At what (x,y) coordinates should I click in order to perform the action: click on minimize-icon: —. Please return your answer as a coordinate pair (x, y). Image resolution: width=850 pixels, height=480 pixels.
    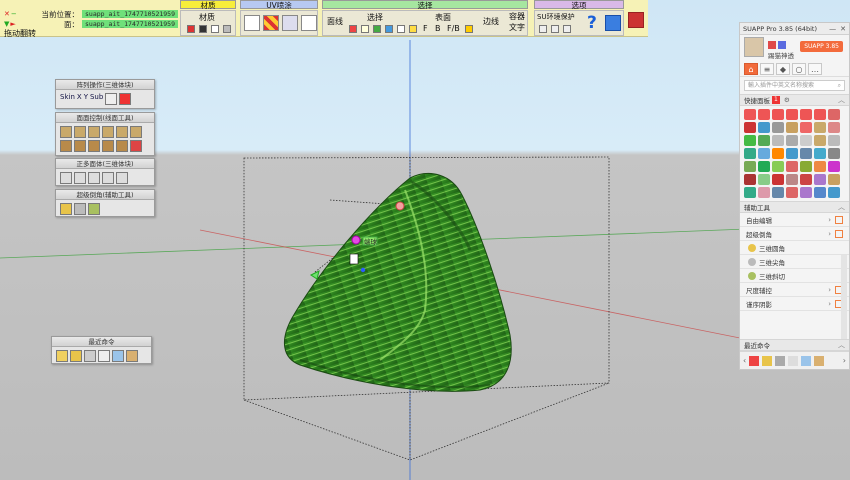
    Looking at the image, I should click on (832, 29).